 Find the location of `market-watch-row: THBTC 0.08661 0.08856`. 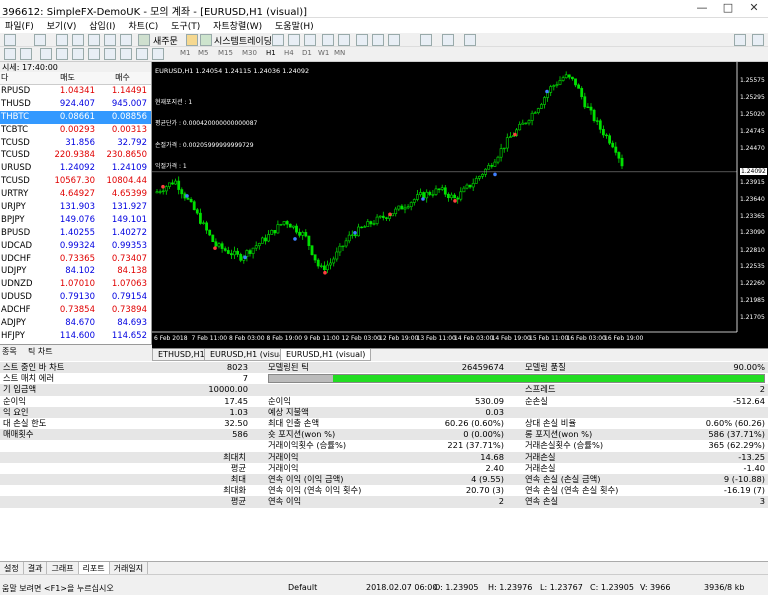

market-watch-row: THBTC 0.08661 0.08856 is located at coordinates (75, 117).